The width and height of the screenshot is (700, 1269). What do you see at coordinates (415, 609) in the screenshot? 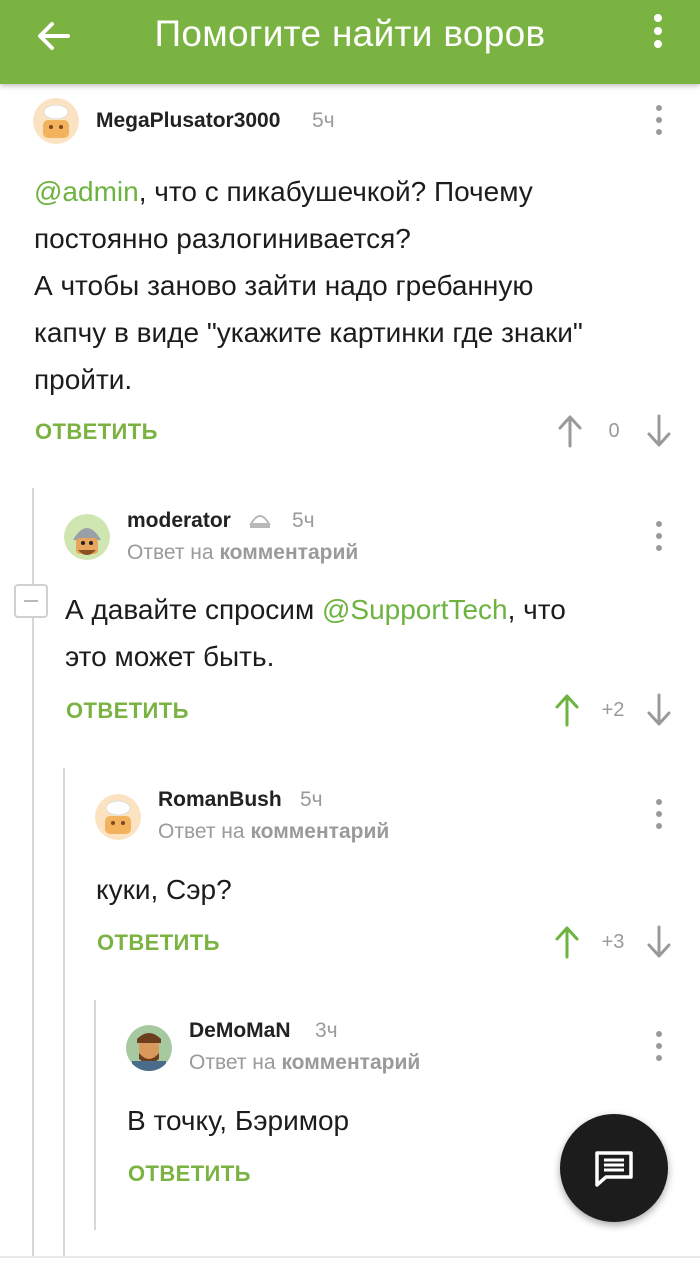
I see `mention-link: @SupportTech` at bounding box center [415, 609].